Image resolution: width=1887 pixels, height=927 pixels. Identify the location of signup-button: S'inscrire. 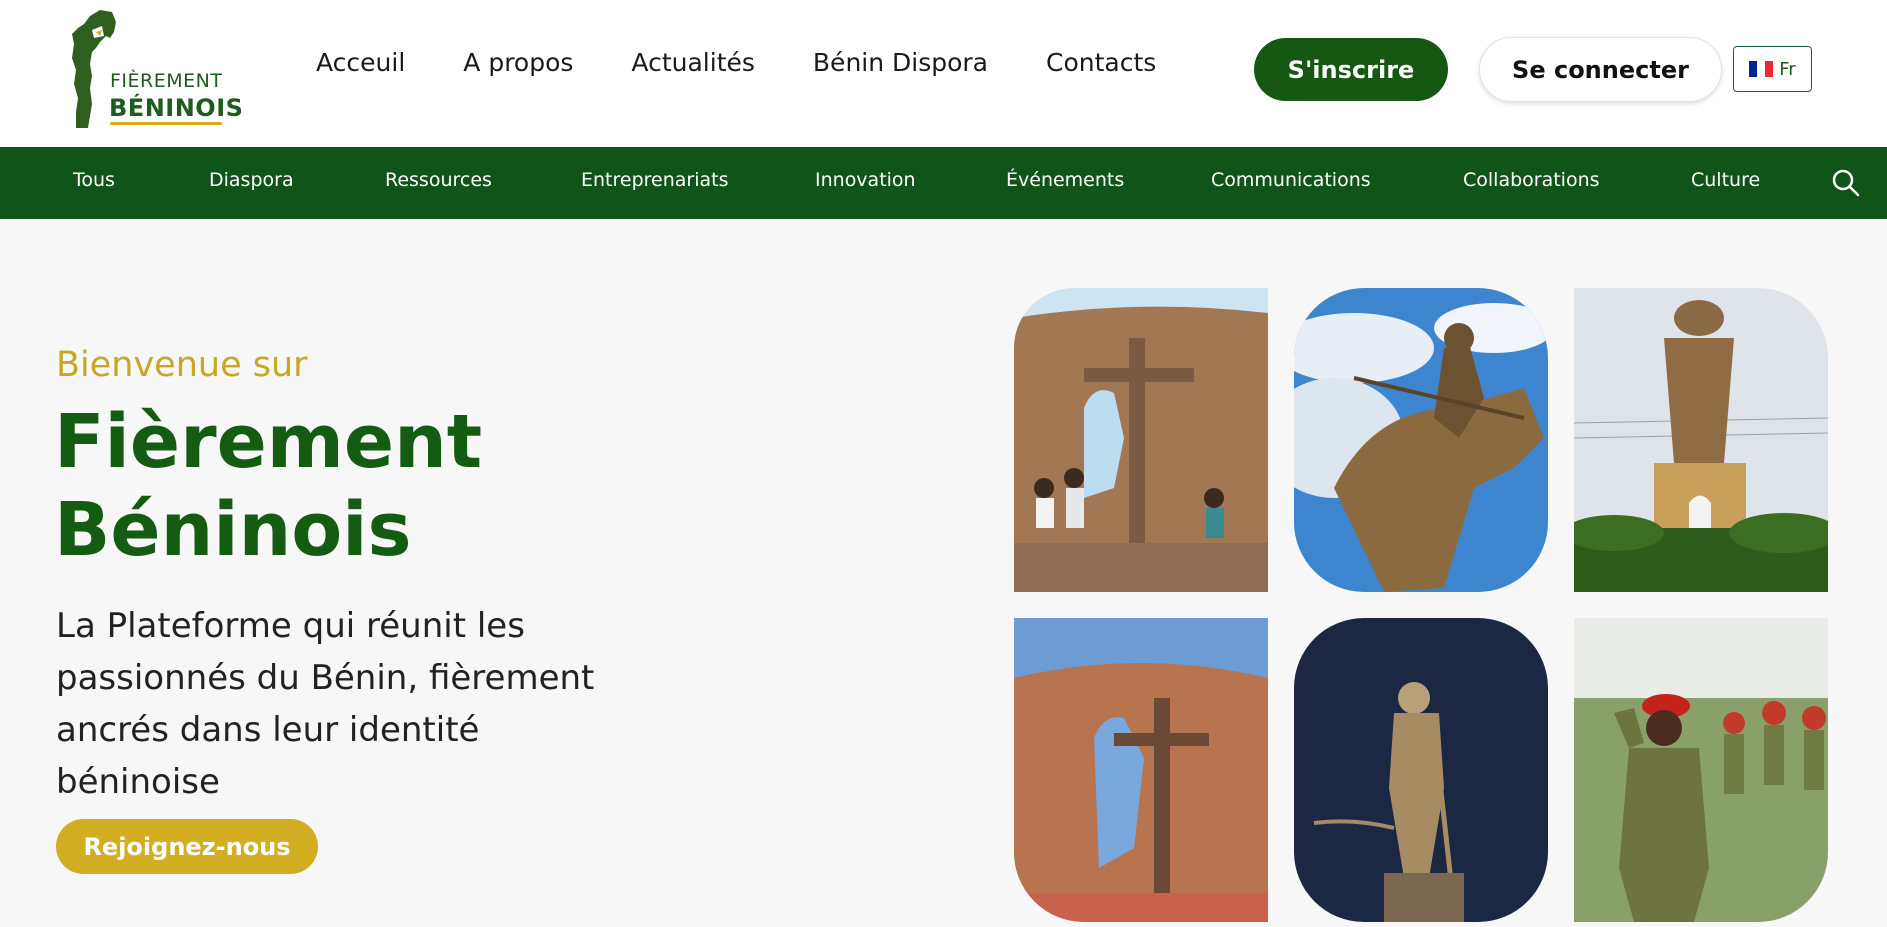
(1351, 69).